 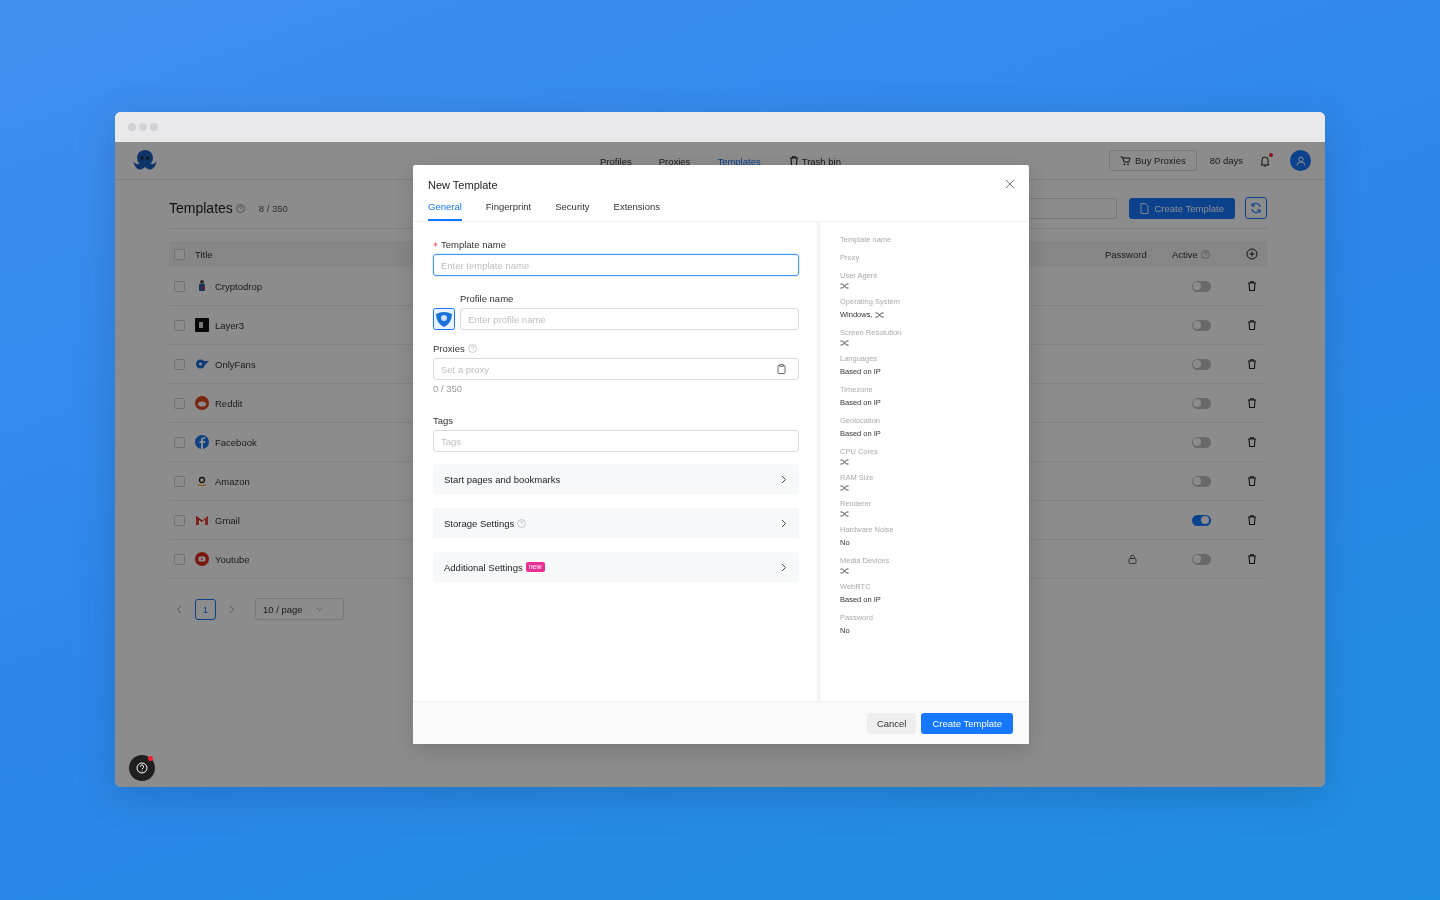 I want to click on buy-proxies-button: Buy Proxies, so click(x=1153, y=160).